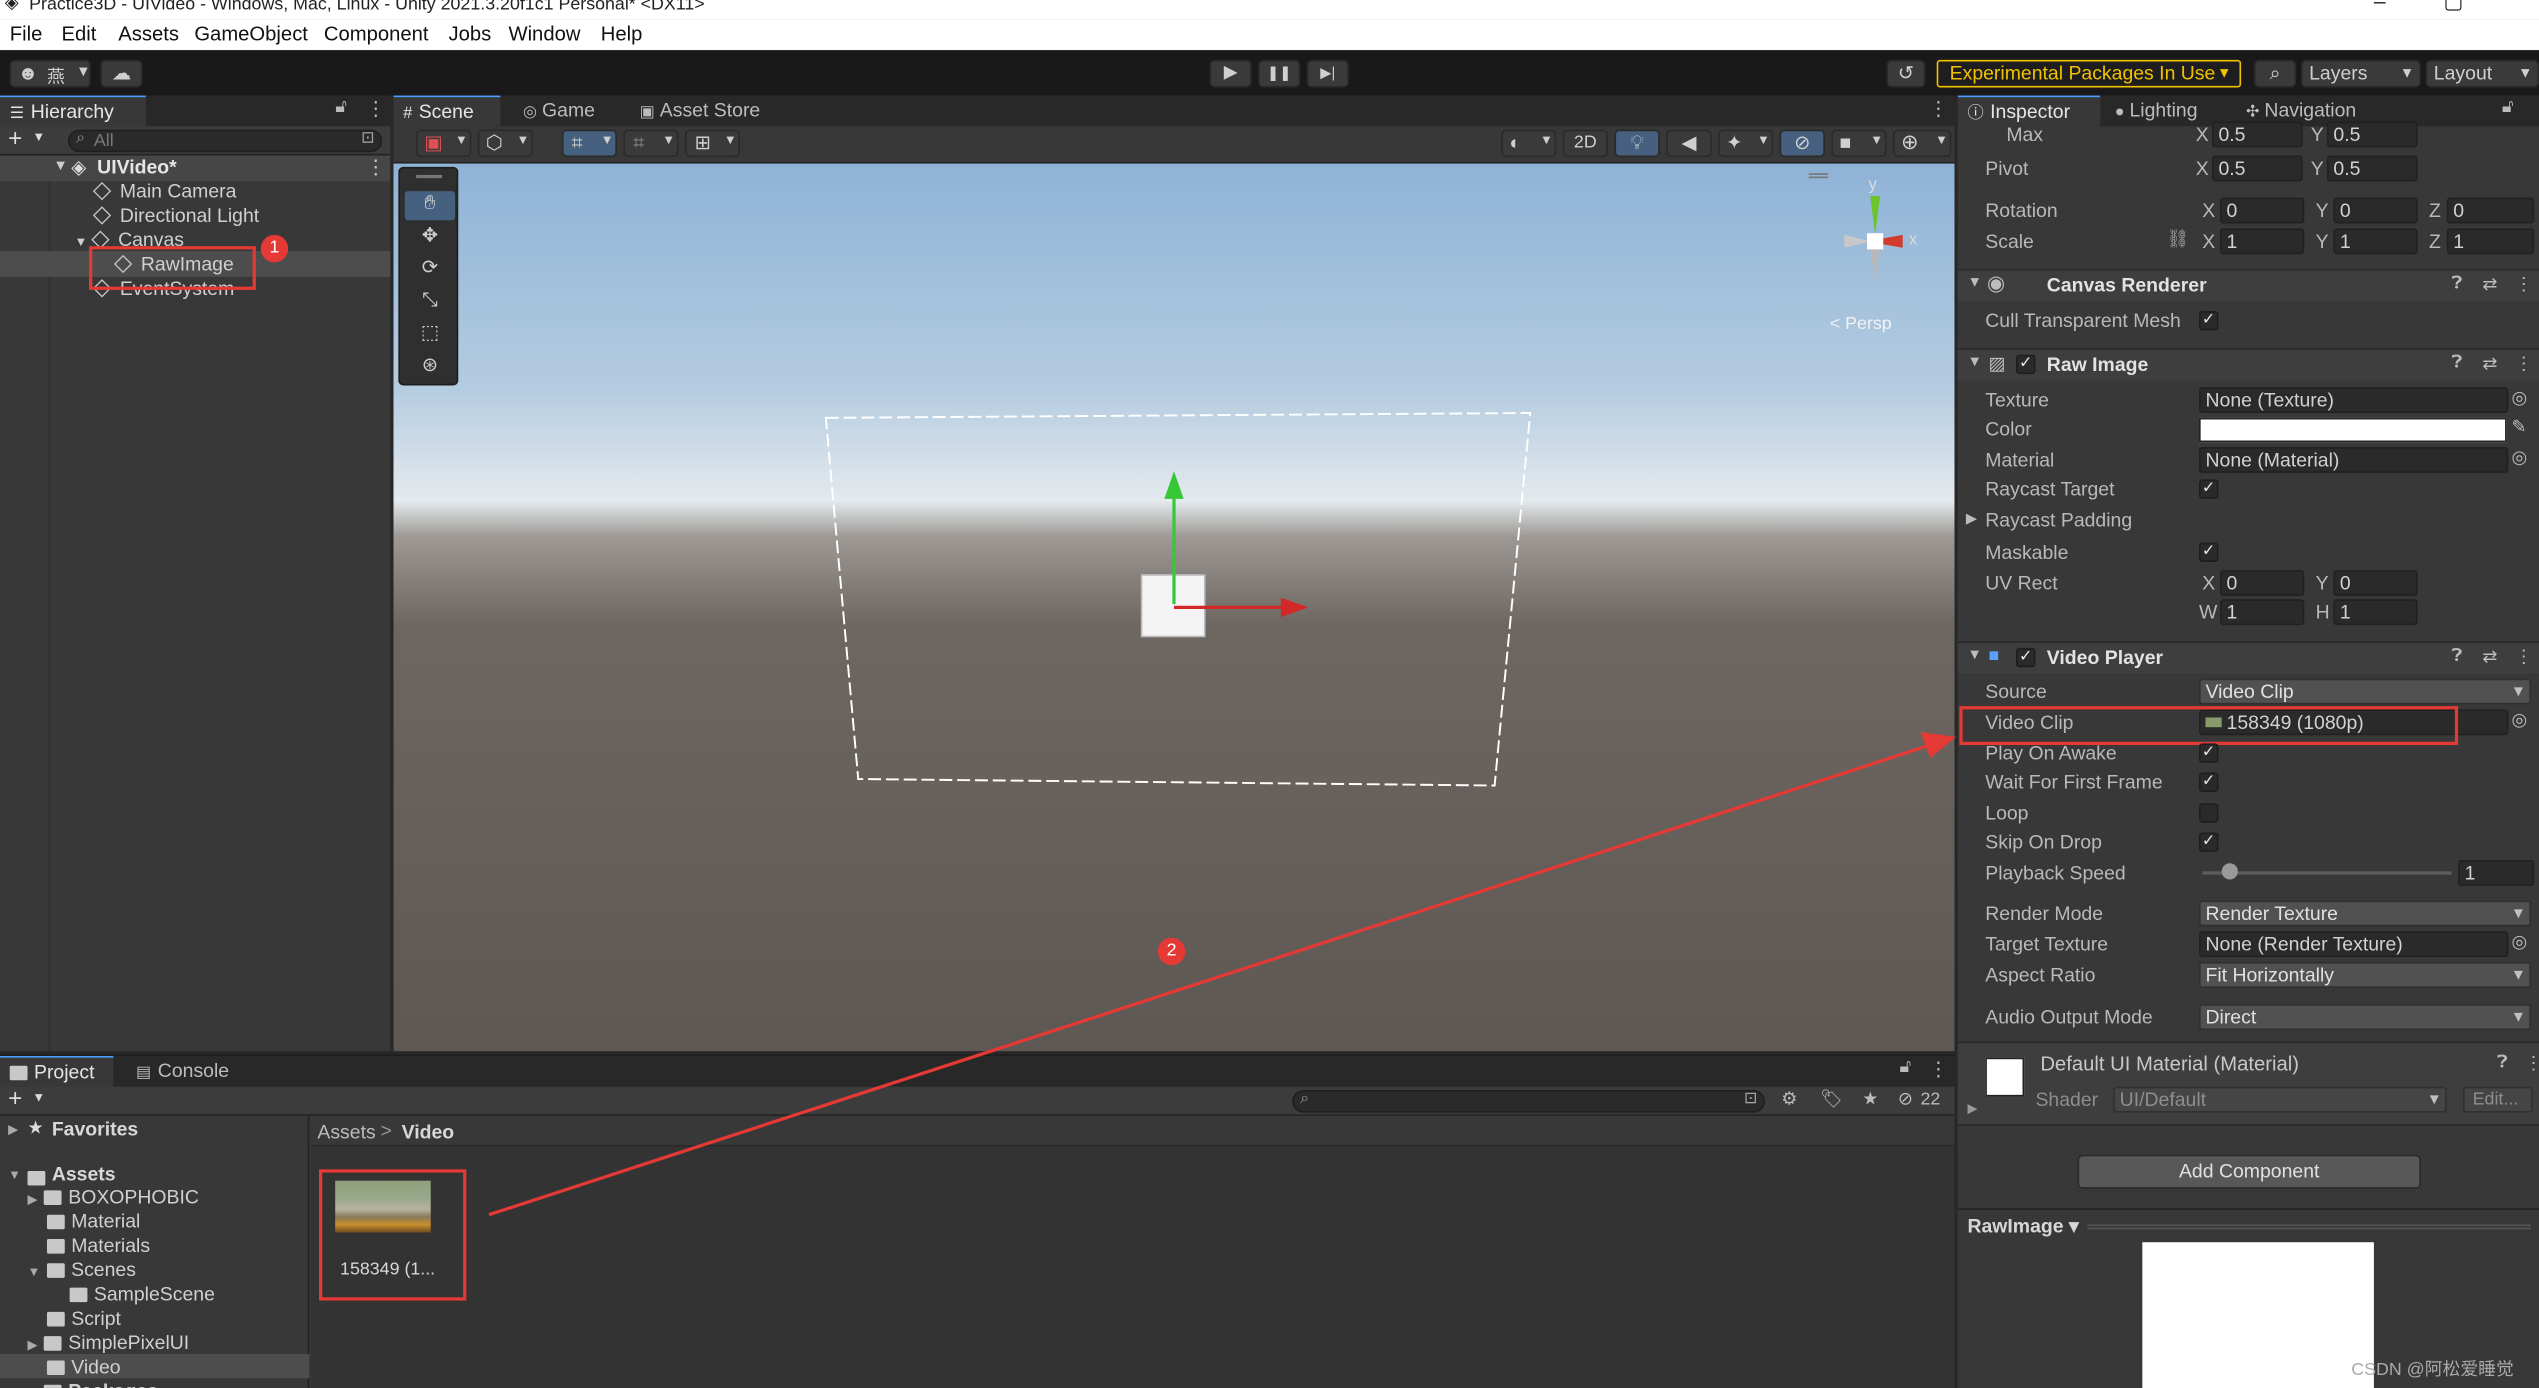  Describe the element at coordinates (2257, 134) in the screenshot. I see `max-x-field: 0.5` at that location.